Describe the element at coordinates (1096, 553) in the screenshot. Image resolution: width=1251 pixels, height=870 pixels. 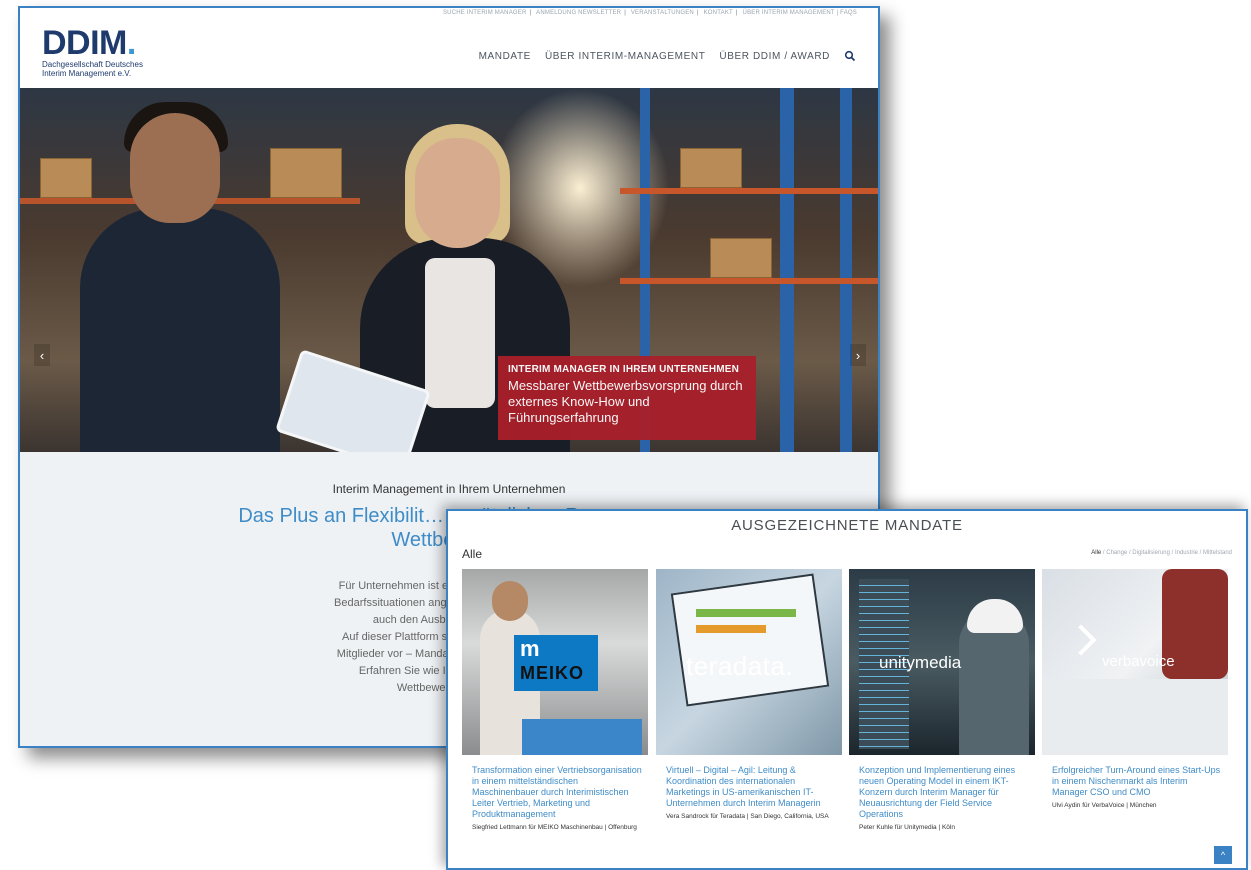
I see `filter-alle: Alle` at that location.